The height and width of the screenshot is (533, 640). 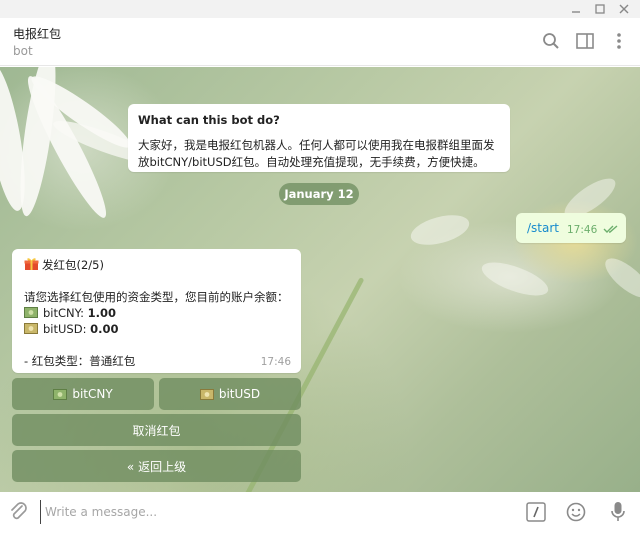 I want to click on bot-intro-line: 大家好，我是电报红包机器人。任何人都可以使用我在电报群组里面发, so click(x=316, y=145).